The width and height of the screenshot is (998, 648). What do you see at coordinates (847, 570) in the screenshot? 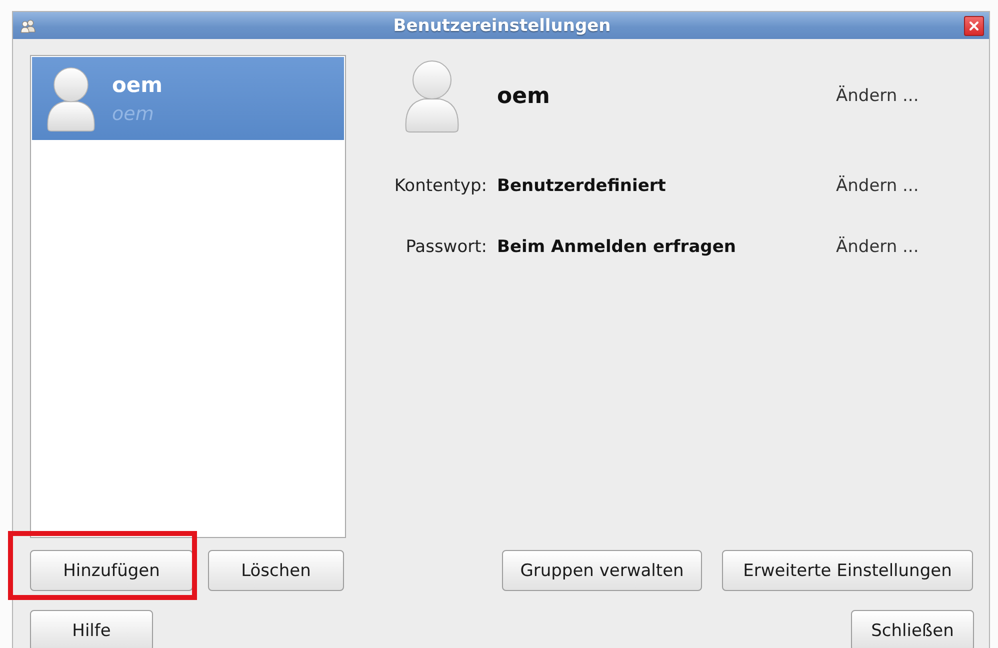
I see `advanced-settings-button: Erweiterte Einstellungen` at bounding box center [847, 570].